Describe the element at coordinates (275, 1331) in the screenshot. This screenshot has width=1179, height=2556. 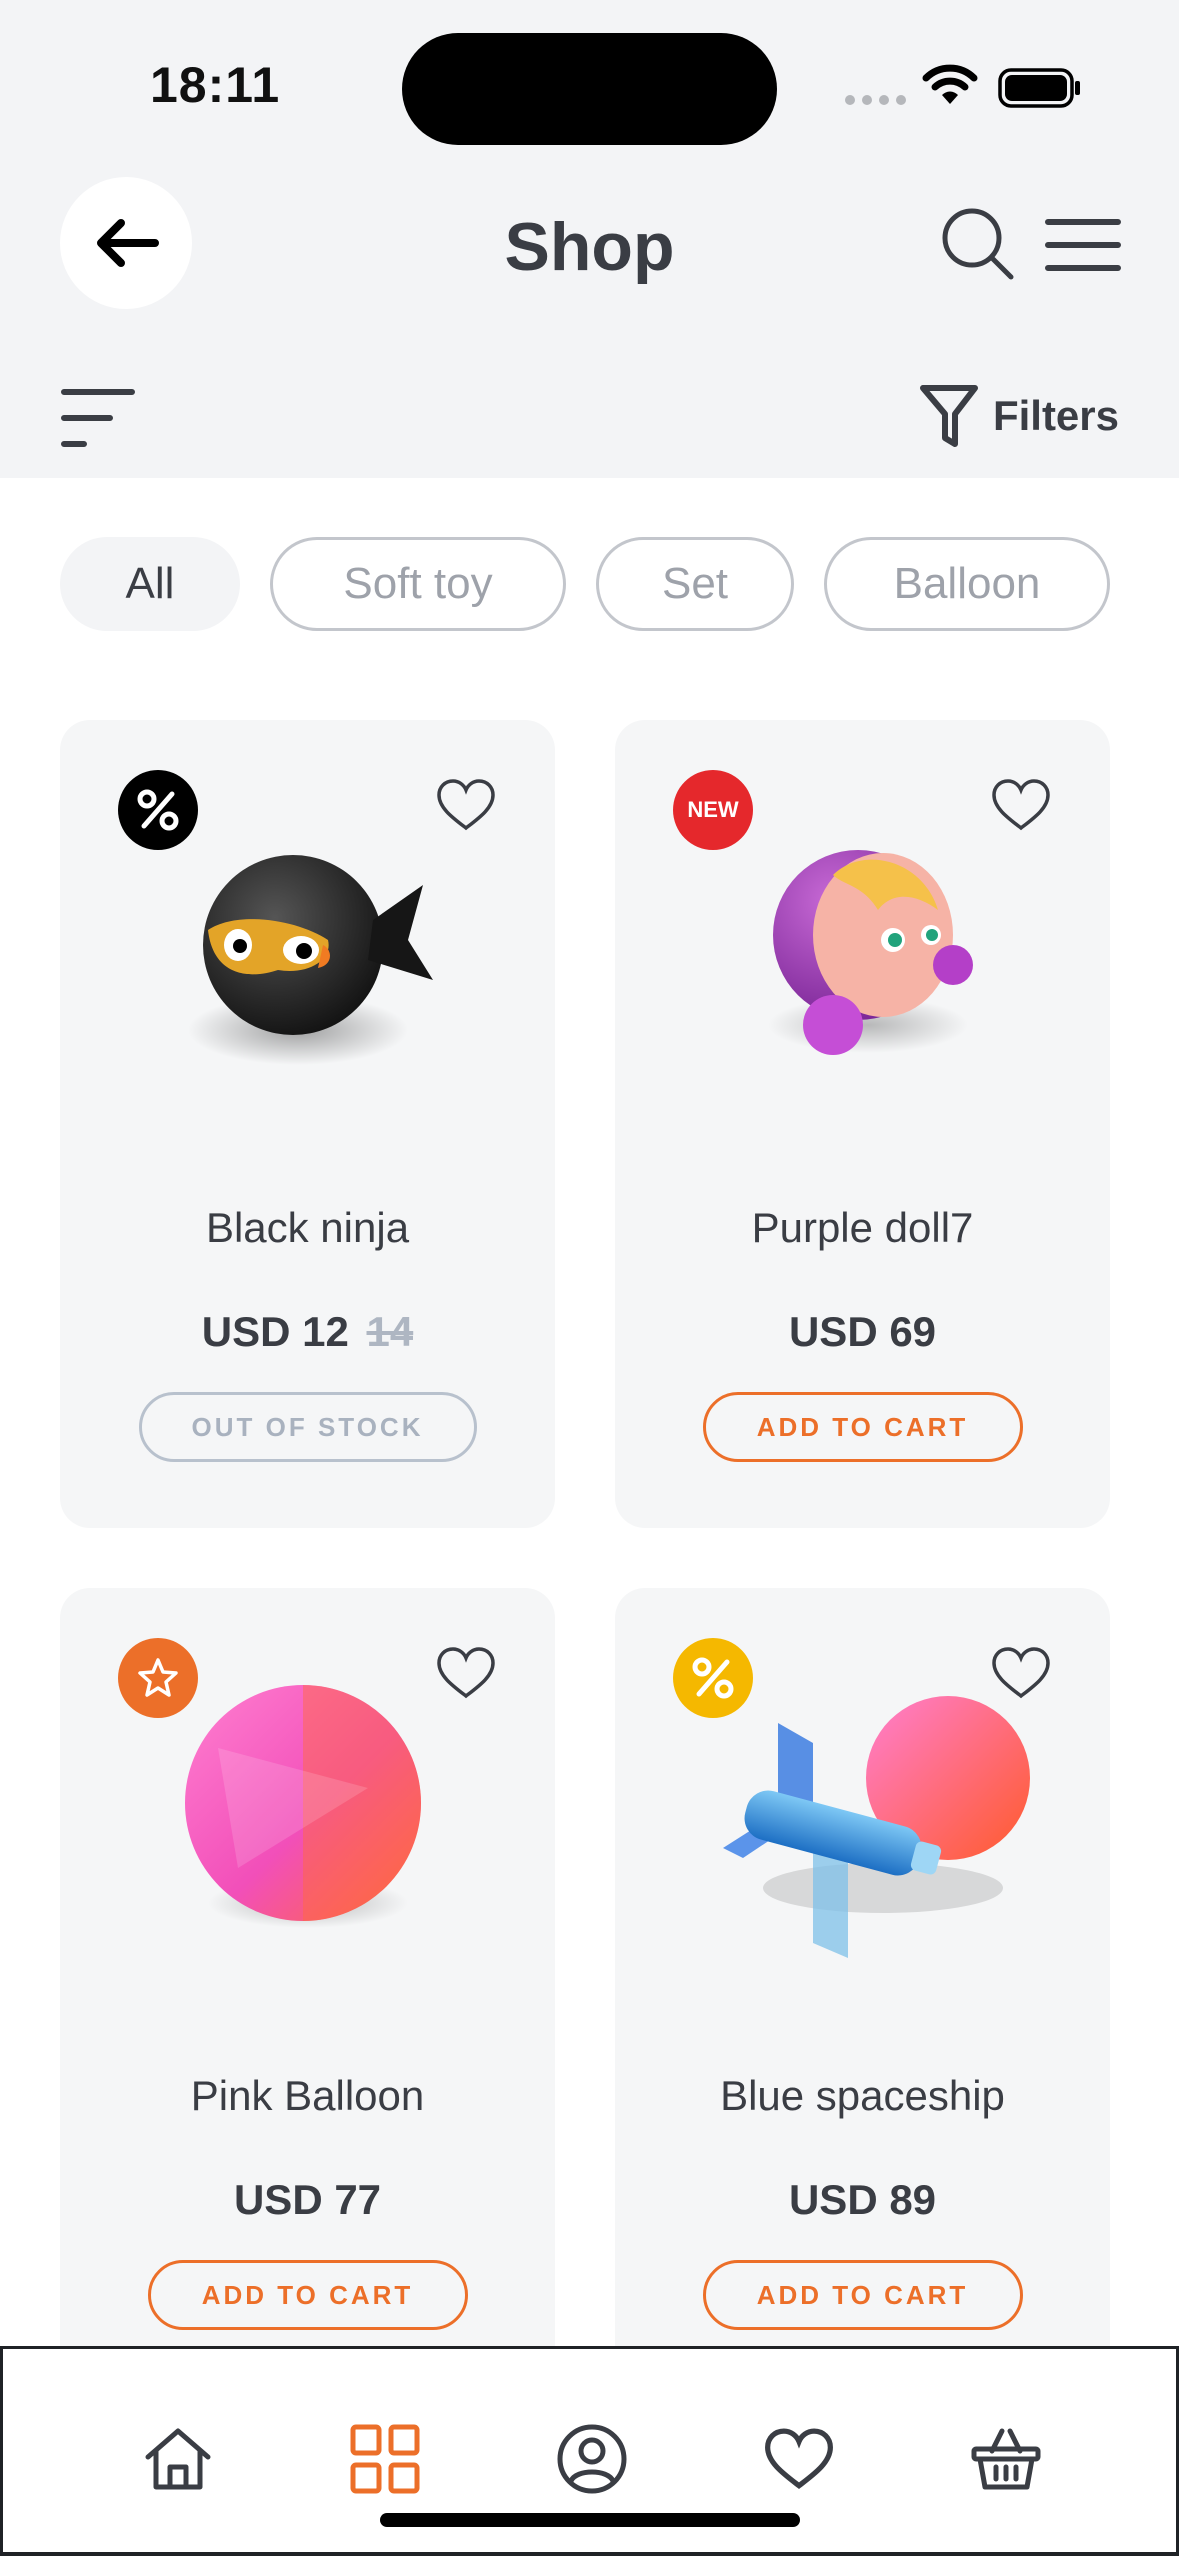
I see `price-current: USD 12` at that location.